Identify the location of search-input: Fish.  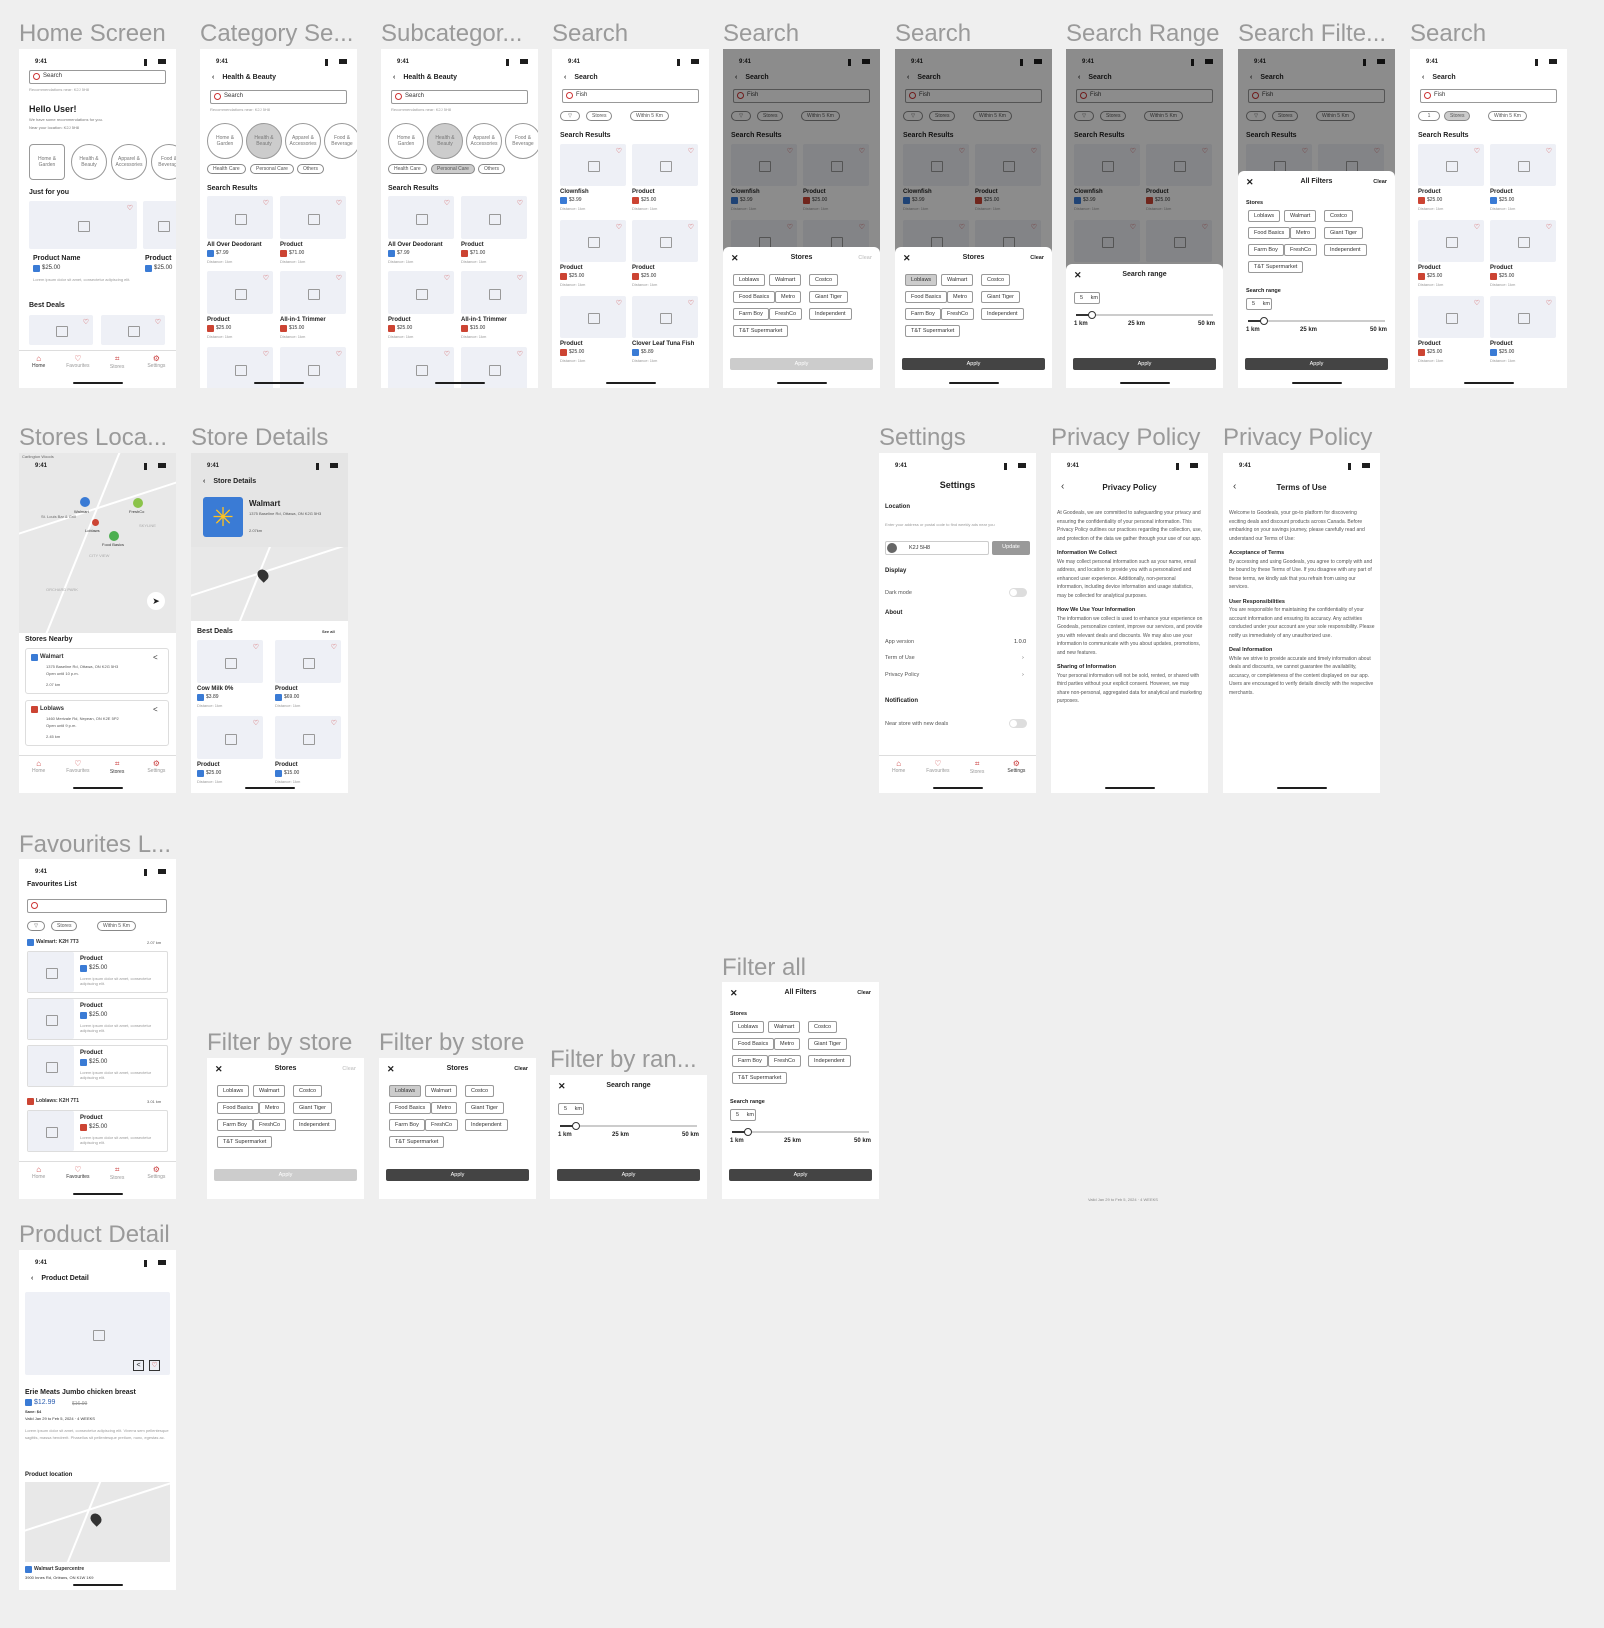
(1488, 96).